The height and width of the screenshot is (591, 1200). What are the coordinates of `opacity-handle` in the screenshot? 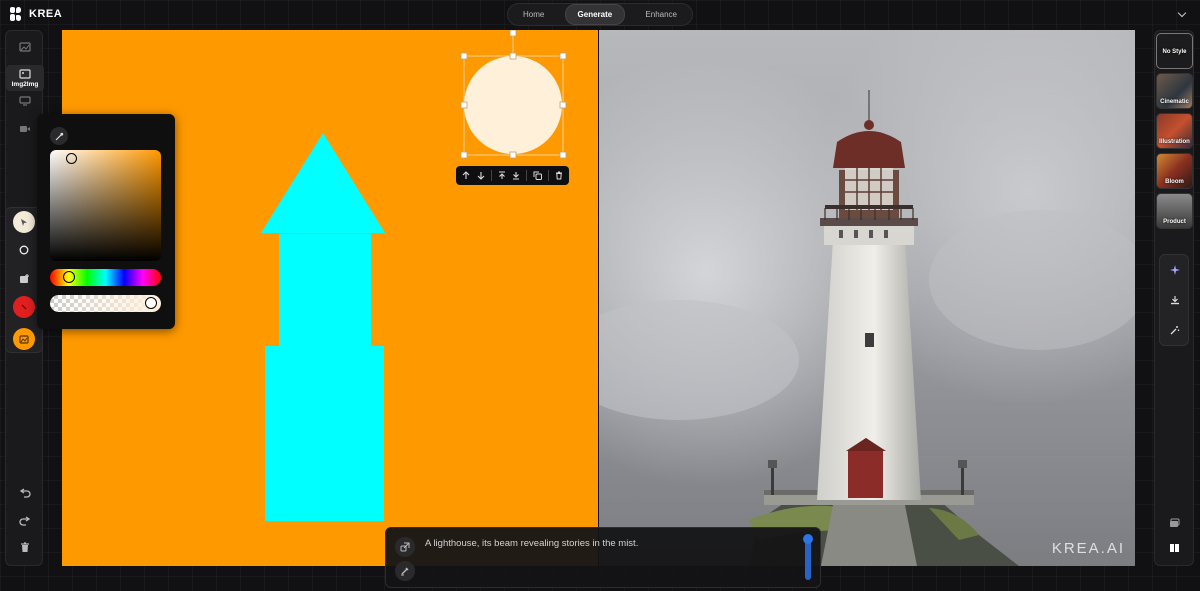 It's located at (151, 303).